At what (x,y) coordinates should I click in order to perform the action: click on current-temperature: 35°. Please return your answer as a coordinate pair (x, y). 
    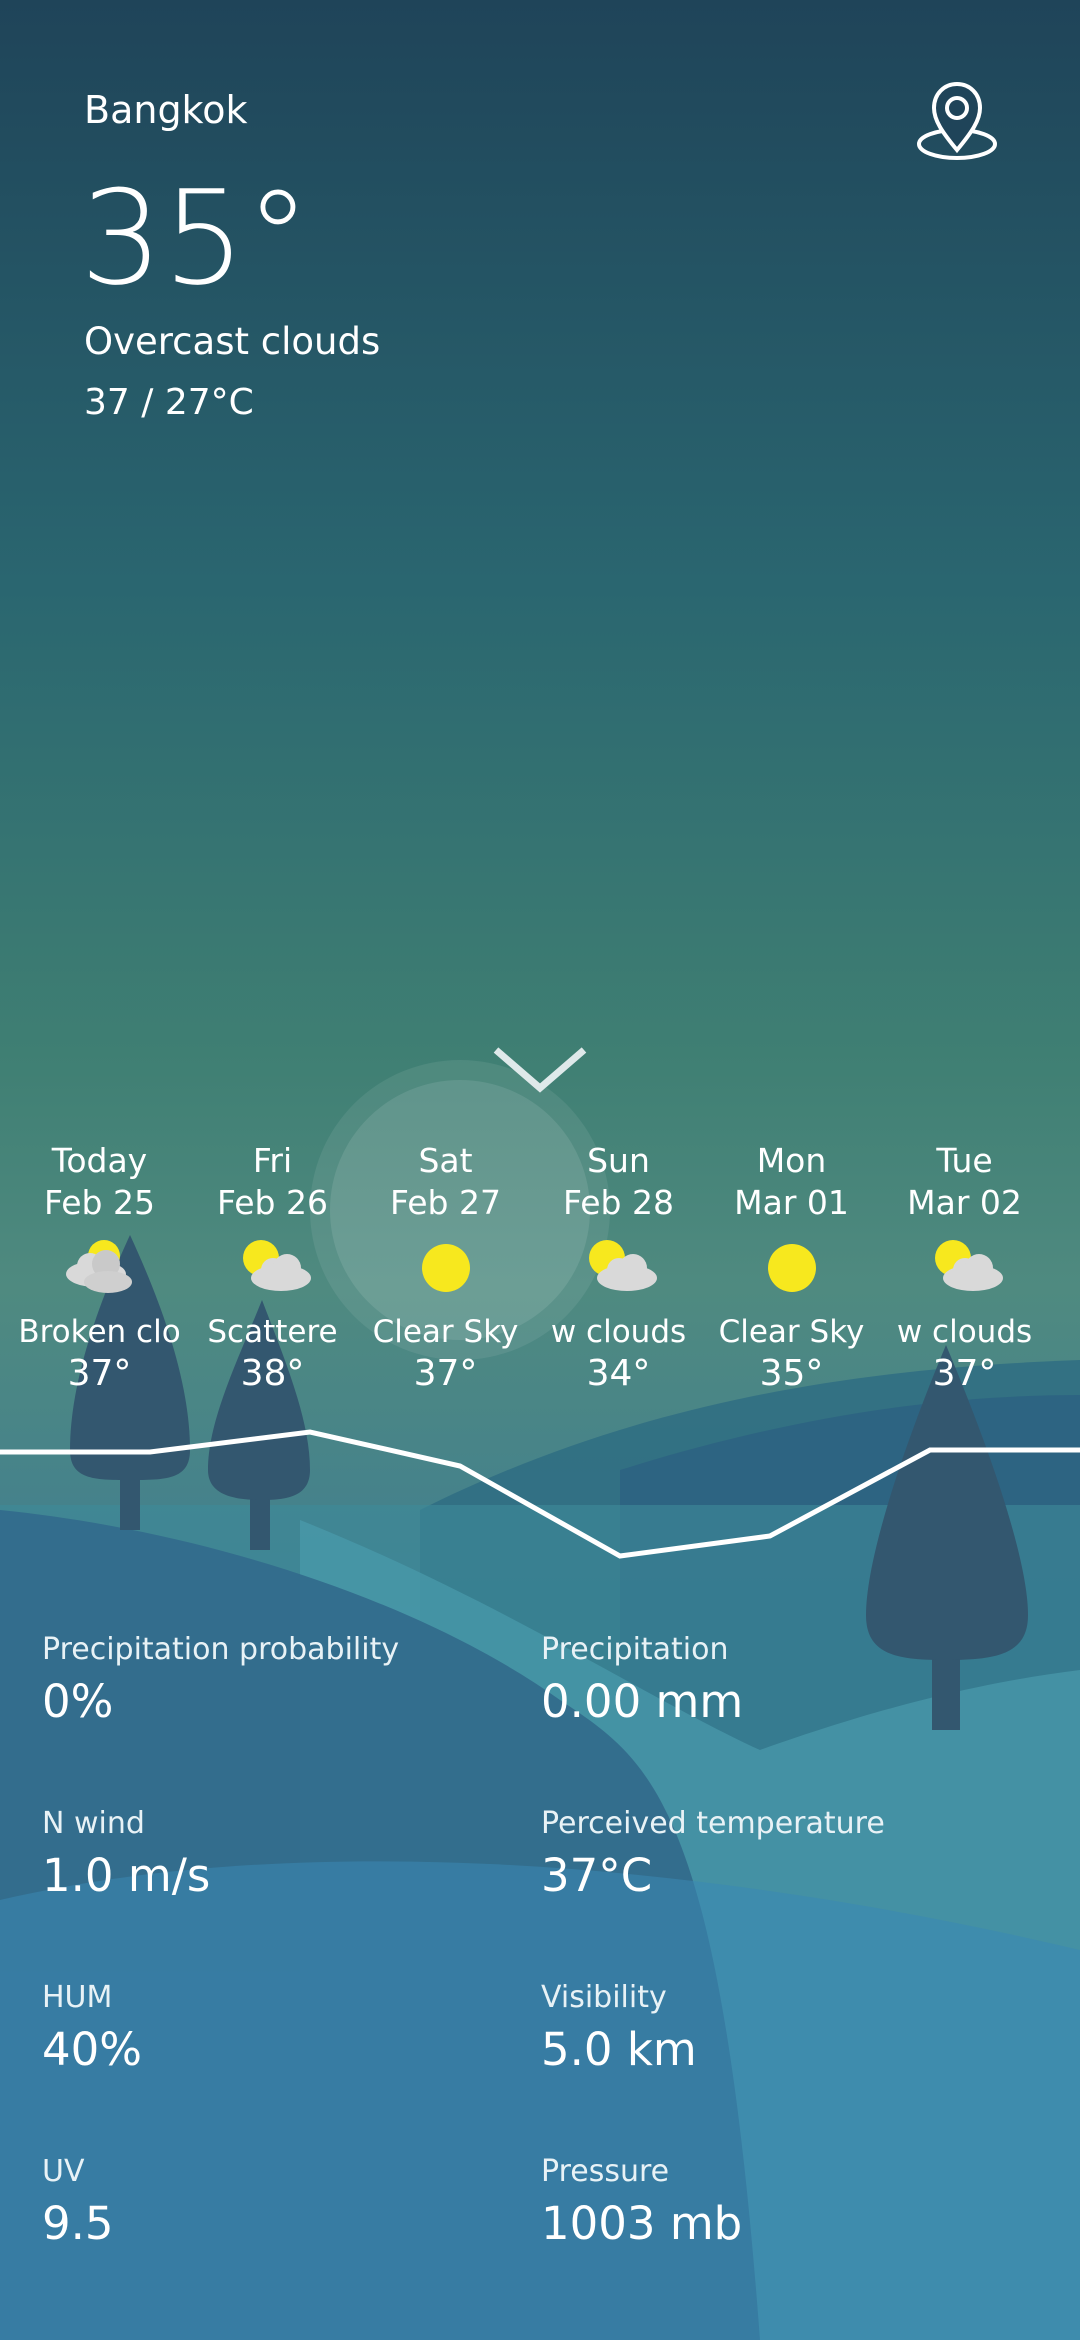
    Looking at the image, I should click on (195, 238).